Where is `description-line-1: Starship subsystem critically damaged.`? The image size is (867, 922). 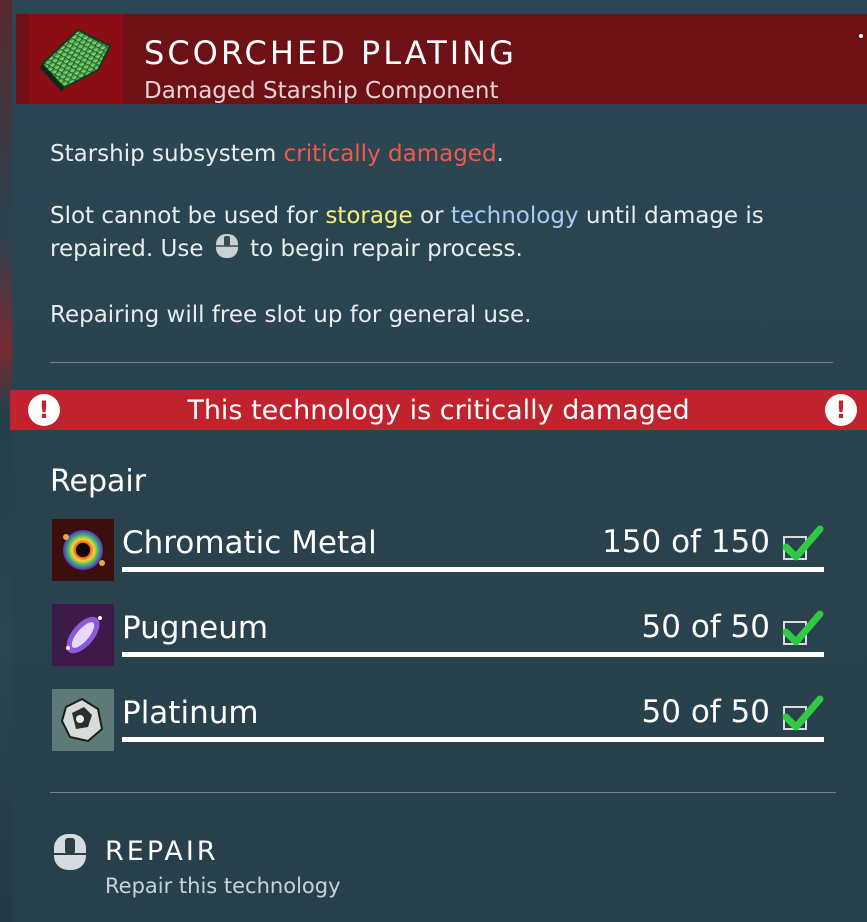
description-line-1: Starship subsystem critically damaged. is located at coordinates (277, 154).